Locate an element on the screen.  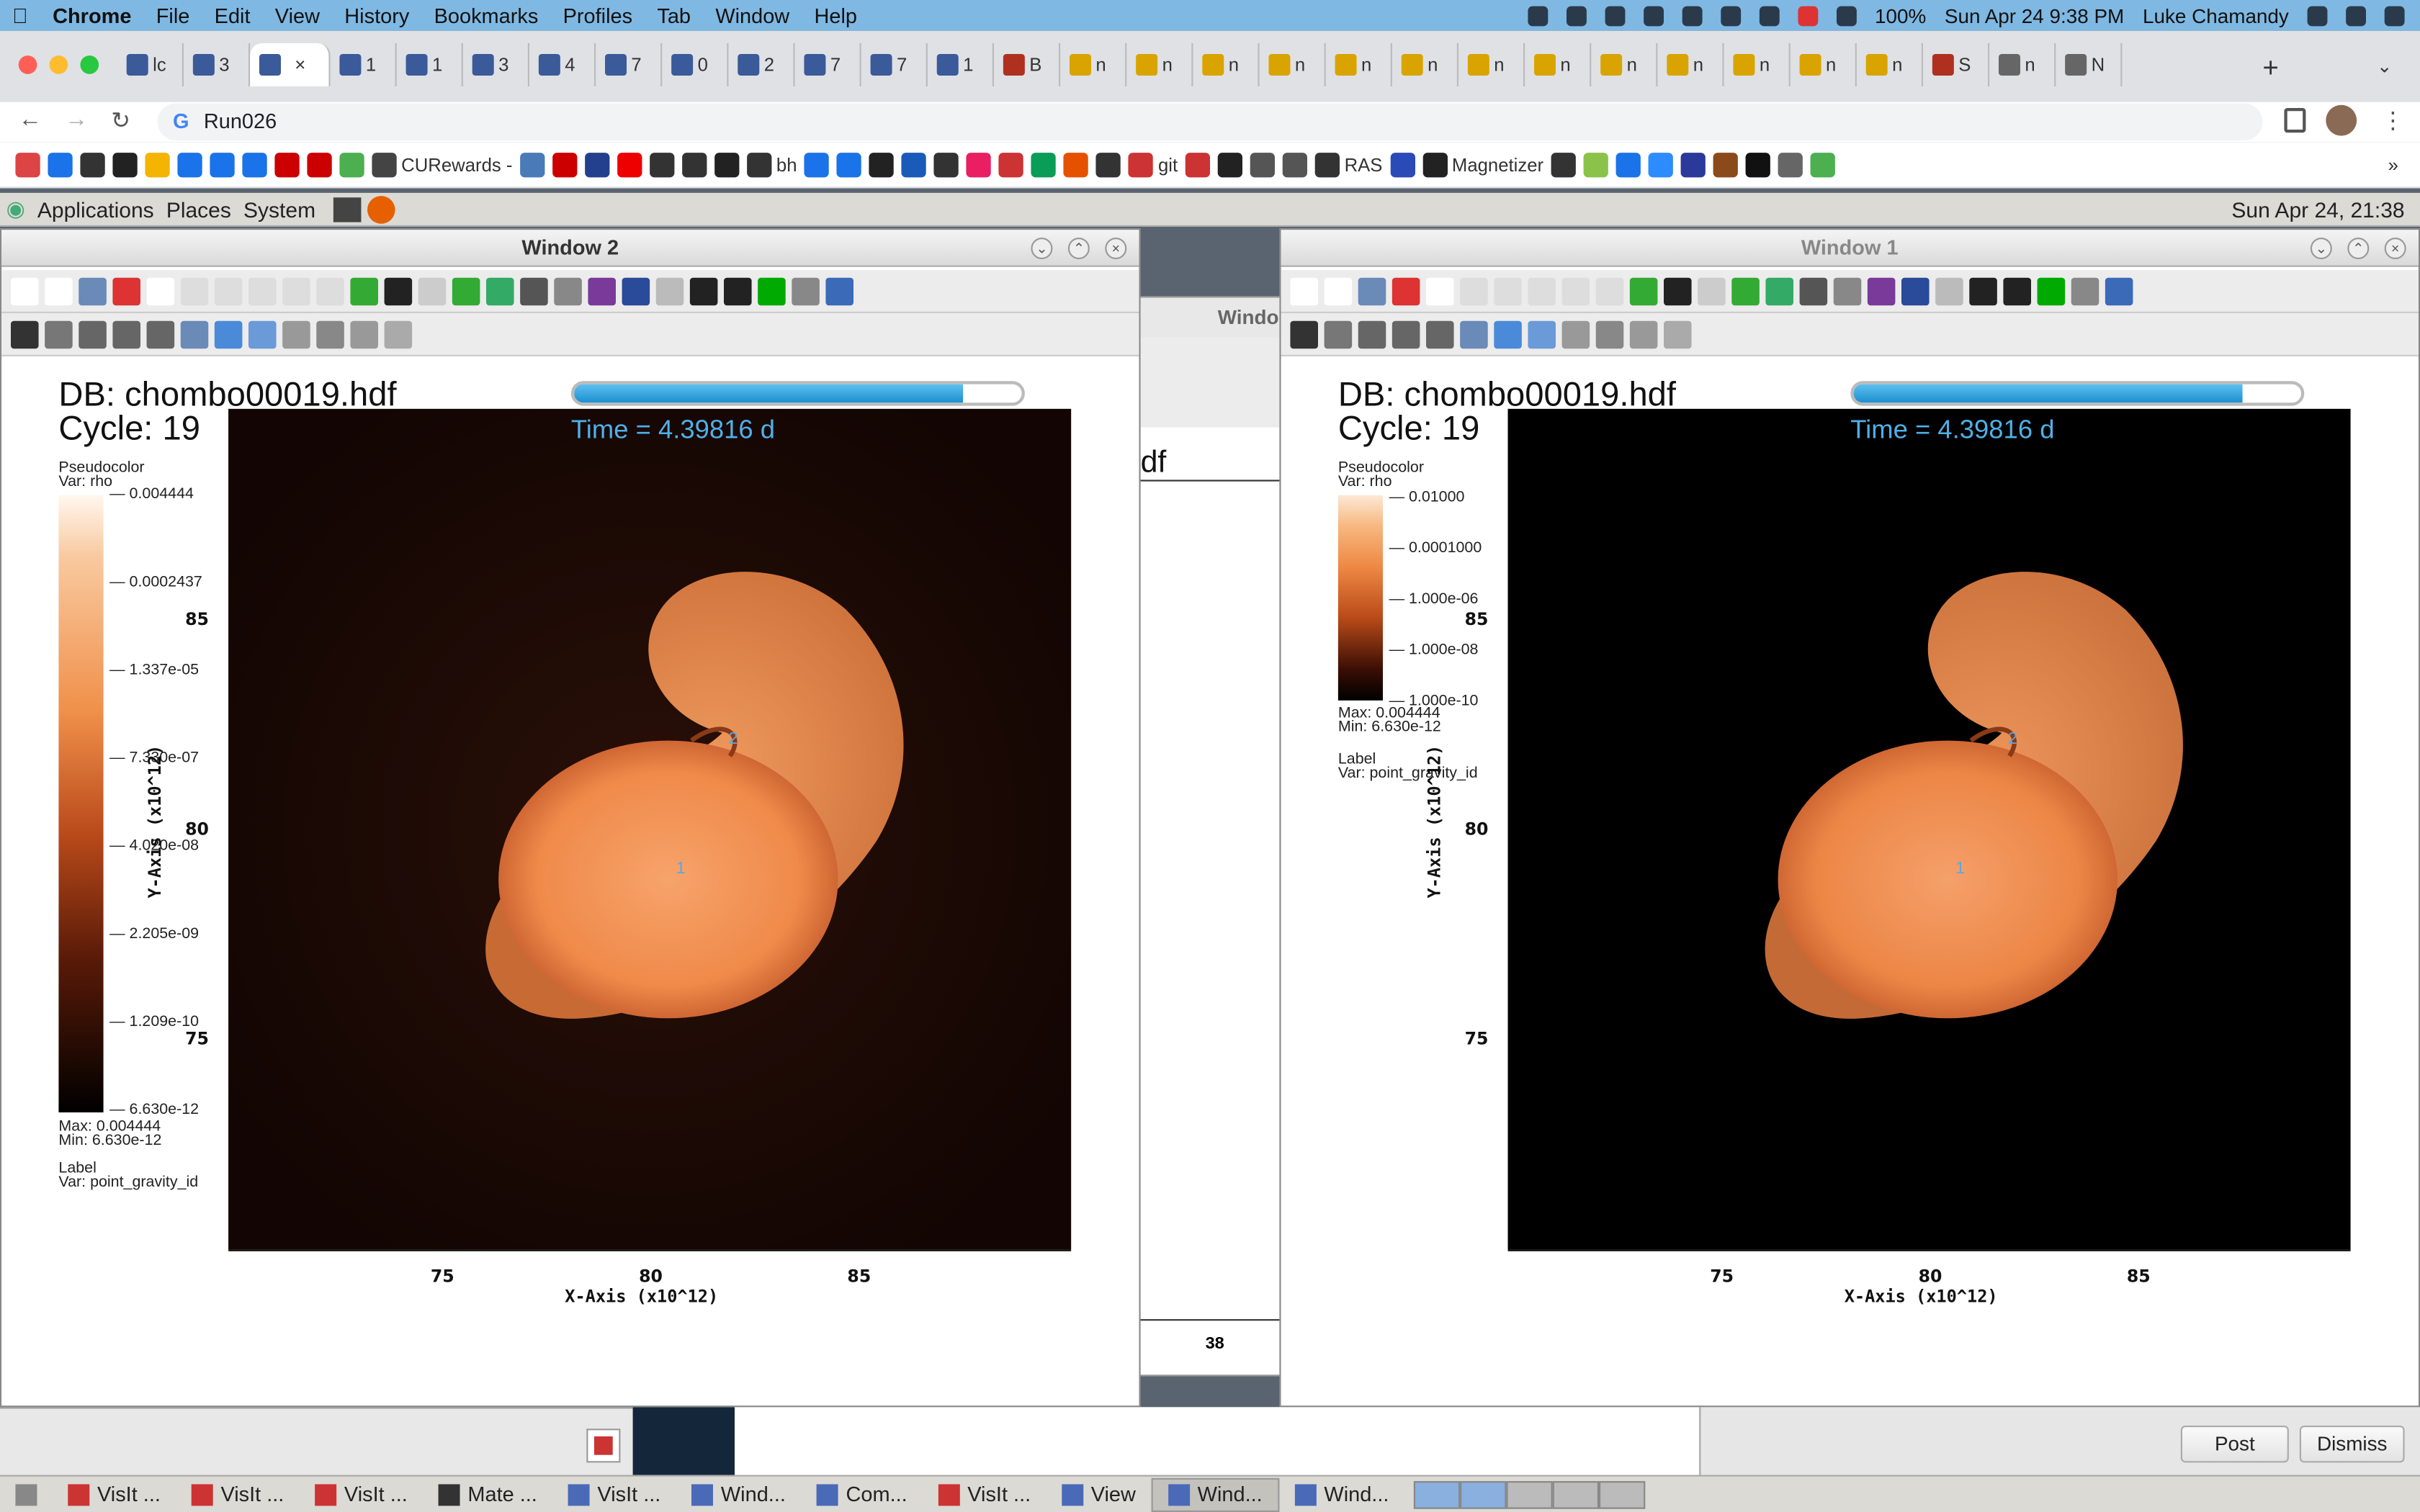
tab-search-icon: ⌄ is located at coordinates (2385, 66).